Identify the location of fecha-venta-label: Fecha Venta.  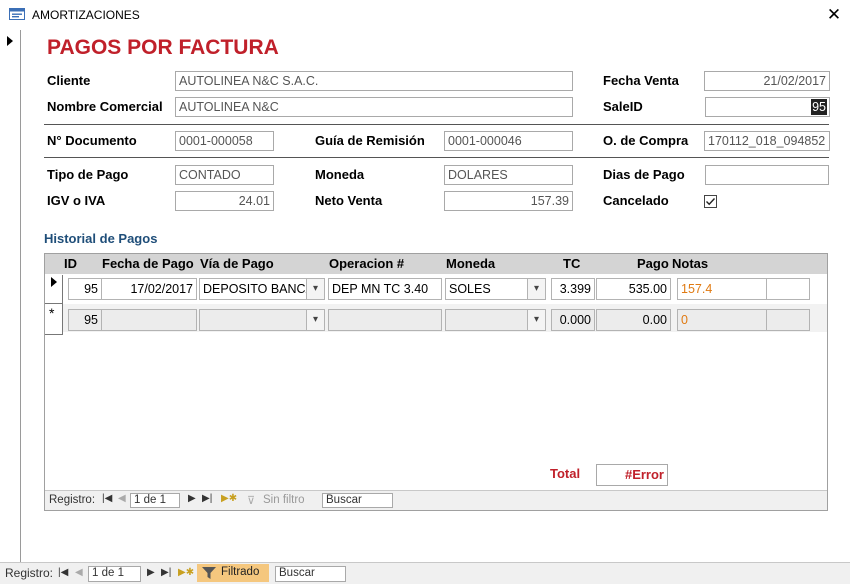
(641, 80).